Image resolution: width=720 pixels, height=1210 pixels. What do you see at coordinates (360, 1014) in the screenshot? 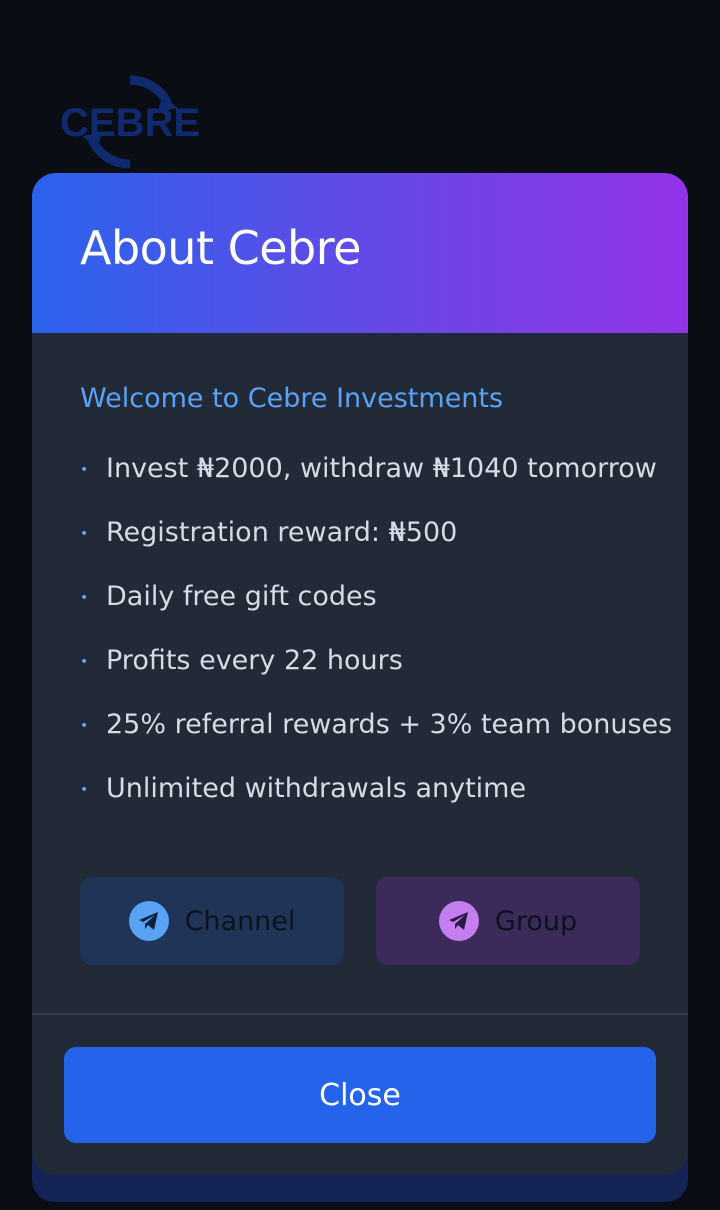
I see `footer-divider` at bounding box center [360, 1014].